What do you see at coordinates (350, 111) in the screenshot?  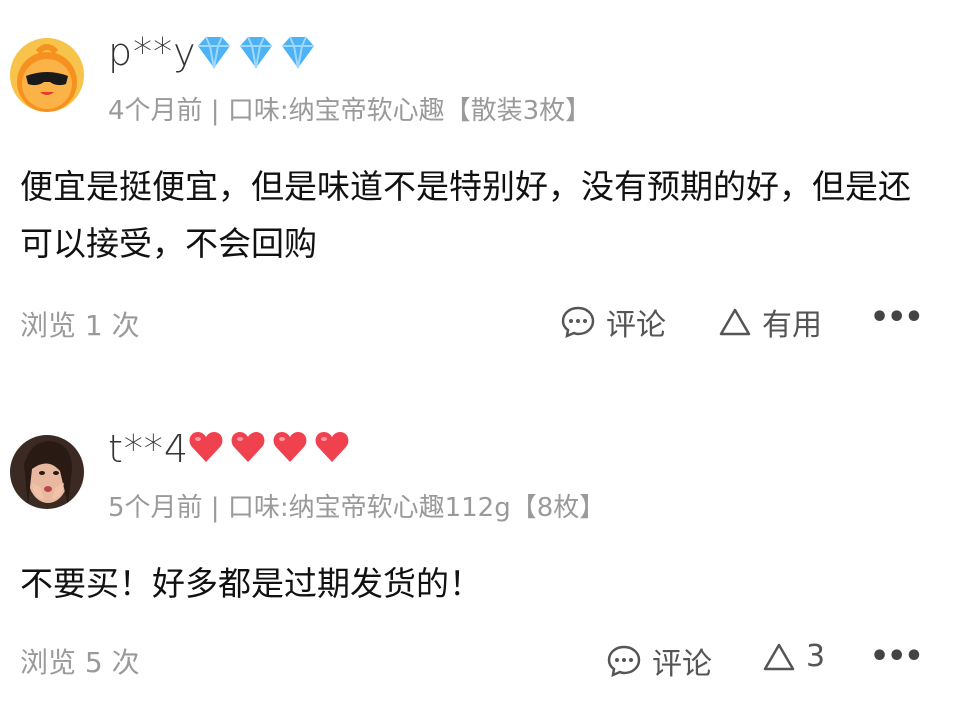 I see `review-meta: 4个月前 | 口味:纳宝帝软心趣【散装3枚】` at bounding box center [350, 111].